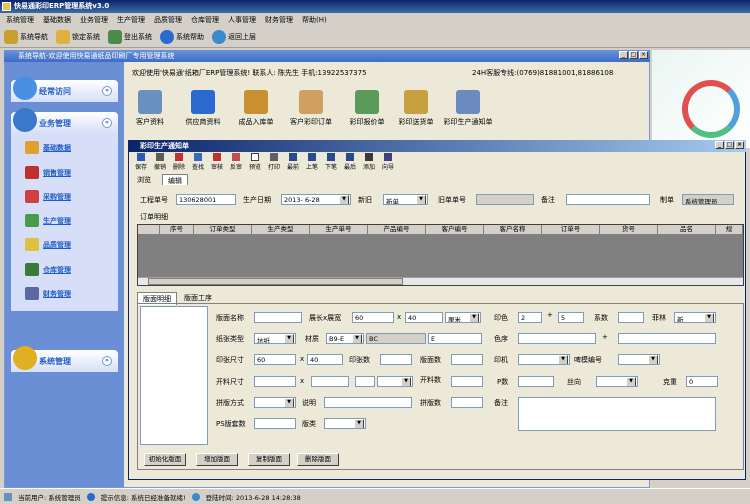 Image resolution: width=750 pixels, height=504 pixels. What do you see at coordinates (206, 199) in the screenshot?
I see `project-no-field: 130628001` at bounding box center [206, 199].